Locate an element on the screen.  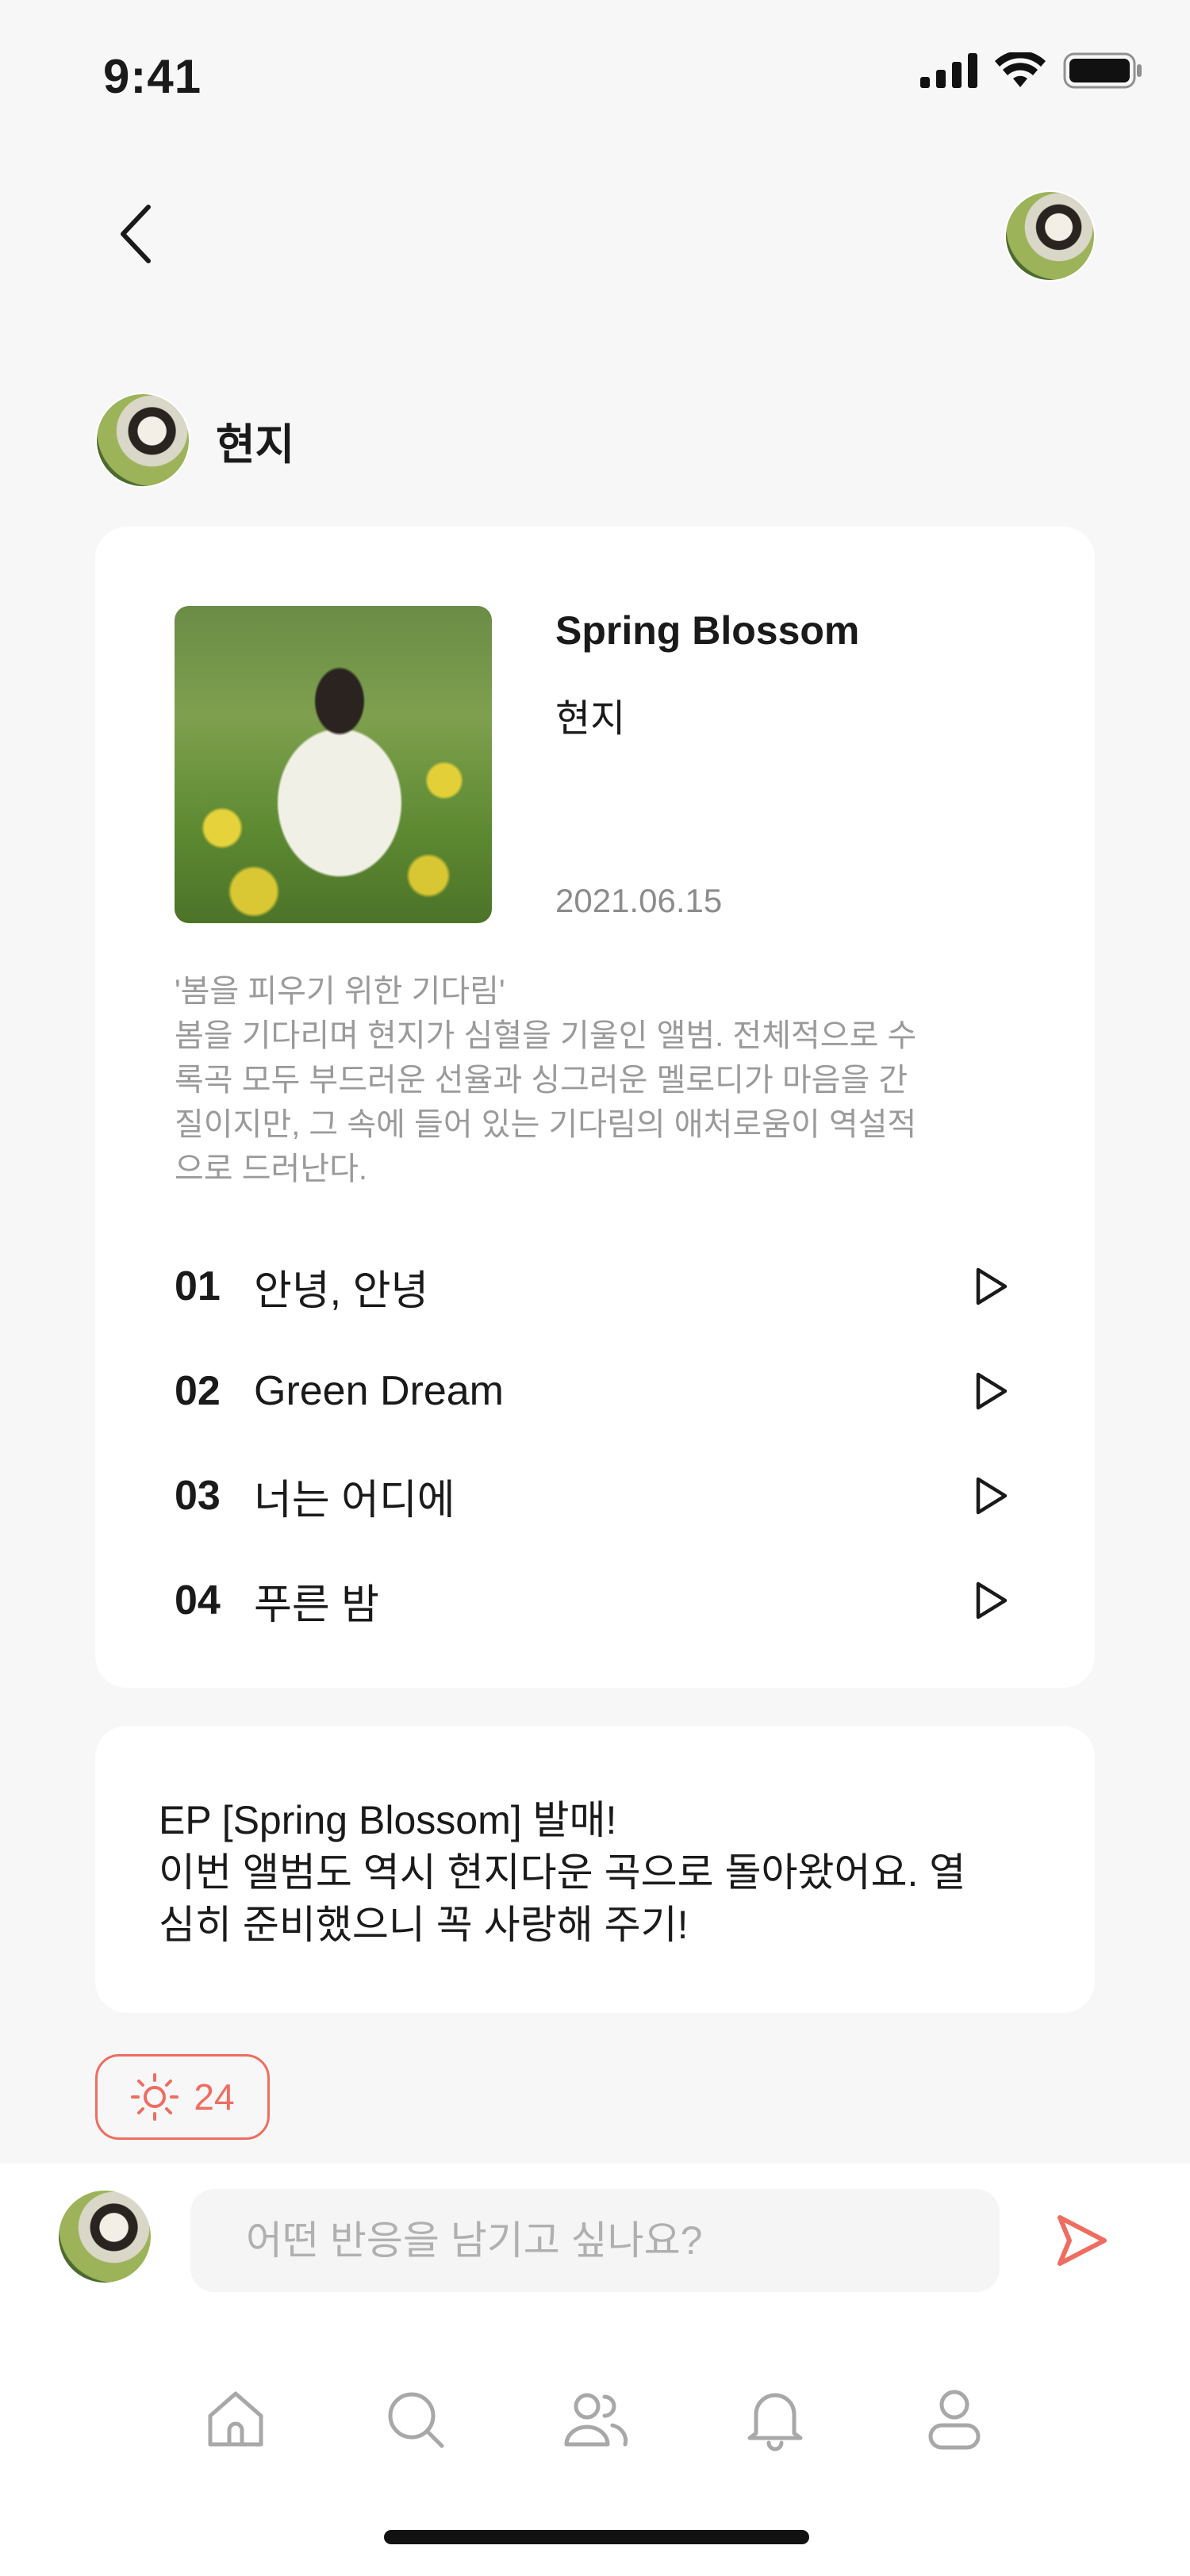
battery-icon is located at coordinates (1102, 71).